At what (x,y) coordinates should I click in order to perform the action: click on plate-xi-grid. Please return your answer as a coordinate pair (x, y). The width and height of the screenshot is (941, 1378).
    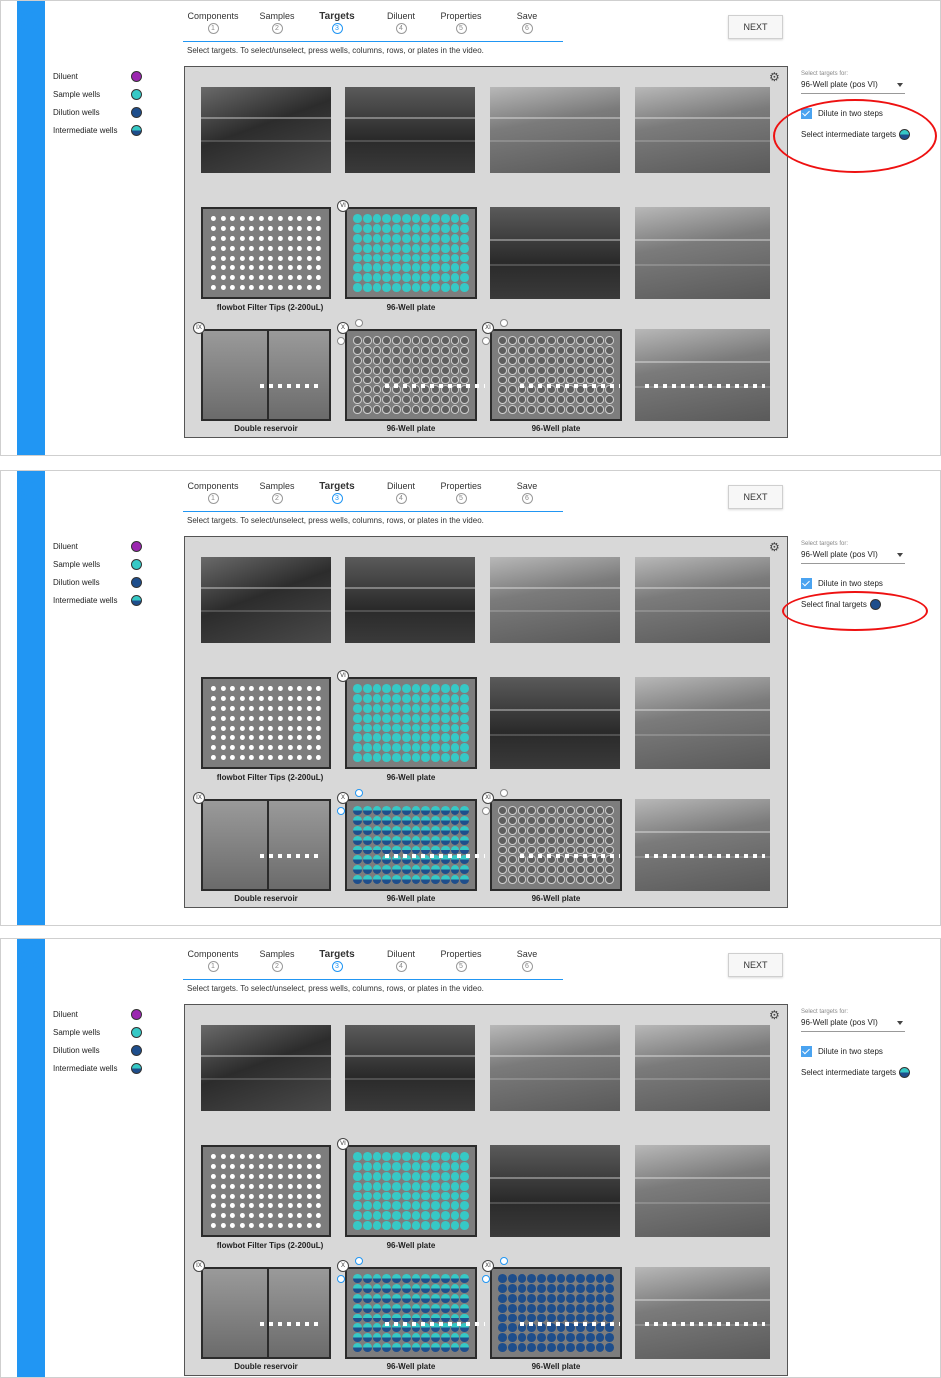
    Looking at the image, I should click on (556, 845).